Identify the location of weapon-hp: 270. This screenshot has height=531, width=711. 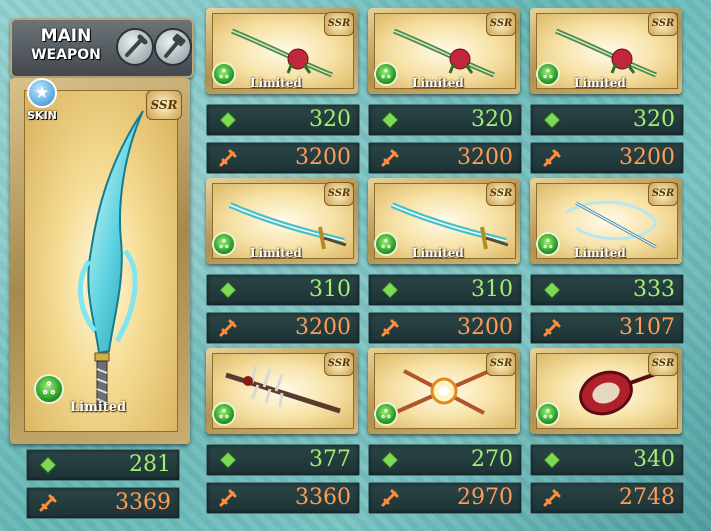
(445, 460).